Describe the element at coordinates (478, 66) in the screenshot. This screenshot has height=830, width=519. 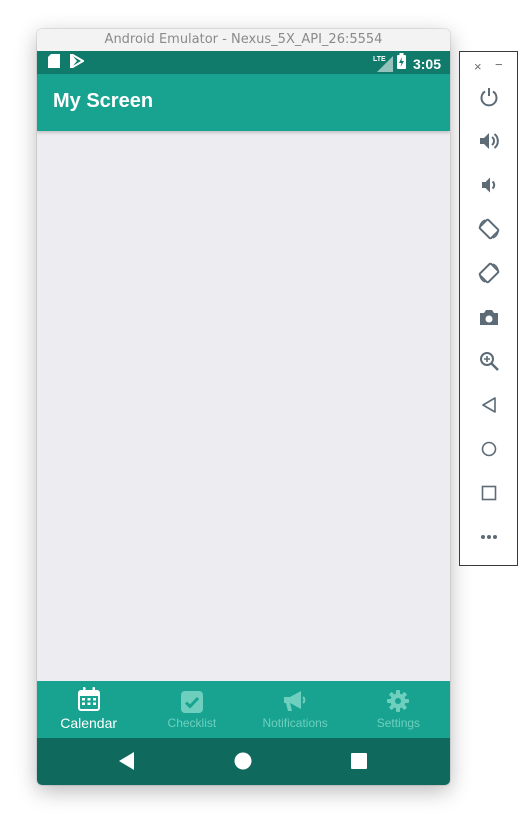
I see `close-toolbar-button: ×` at that location.